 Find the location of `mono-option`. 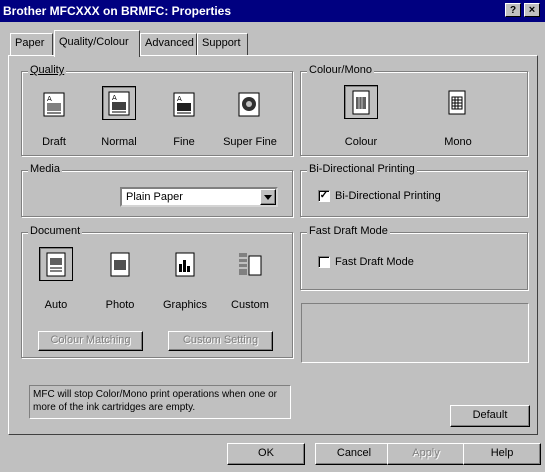

mono-option is located at coordinates (457, 102).